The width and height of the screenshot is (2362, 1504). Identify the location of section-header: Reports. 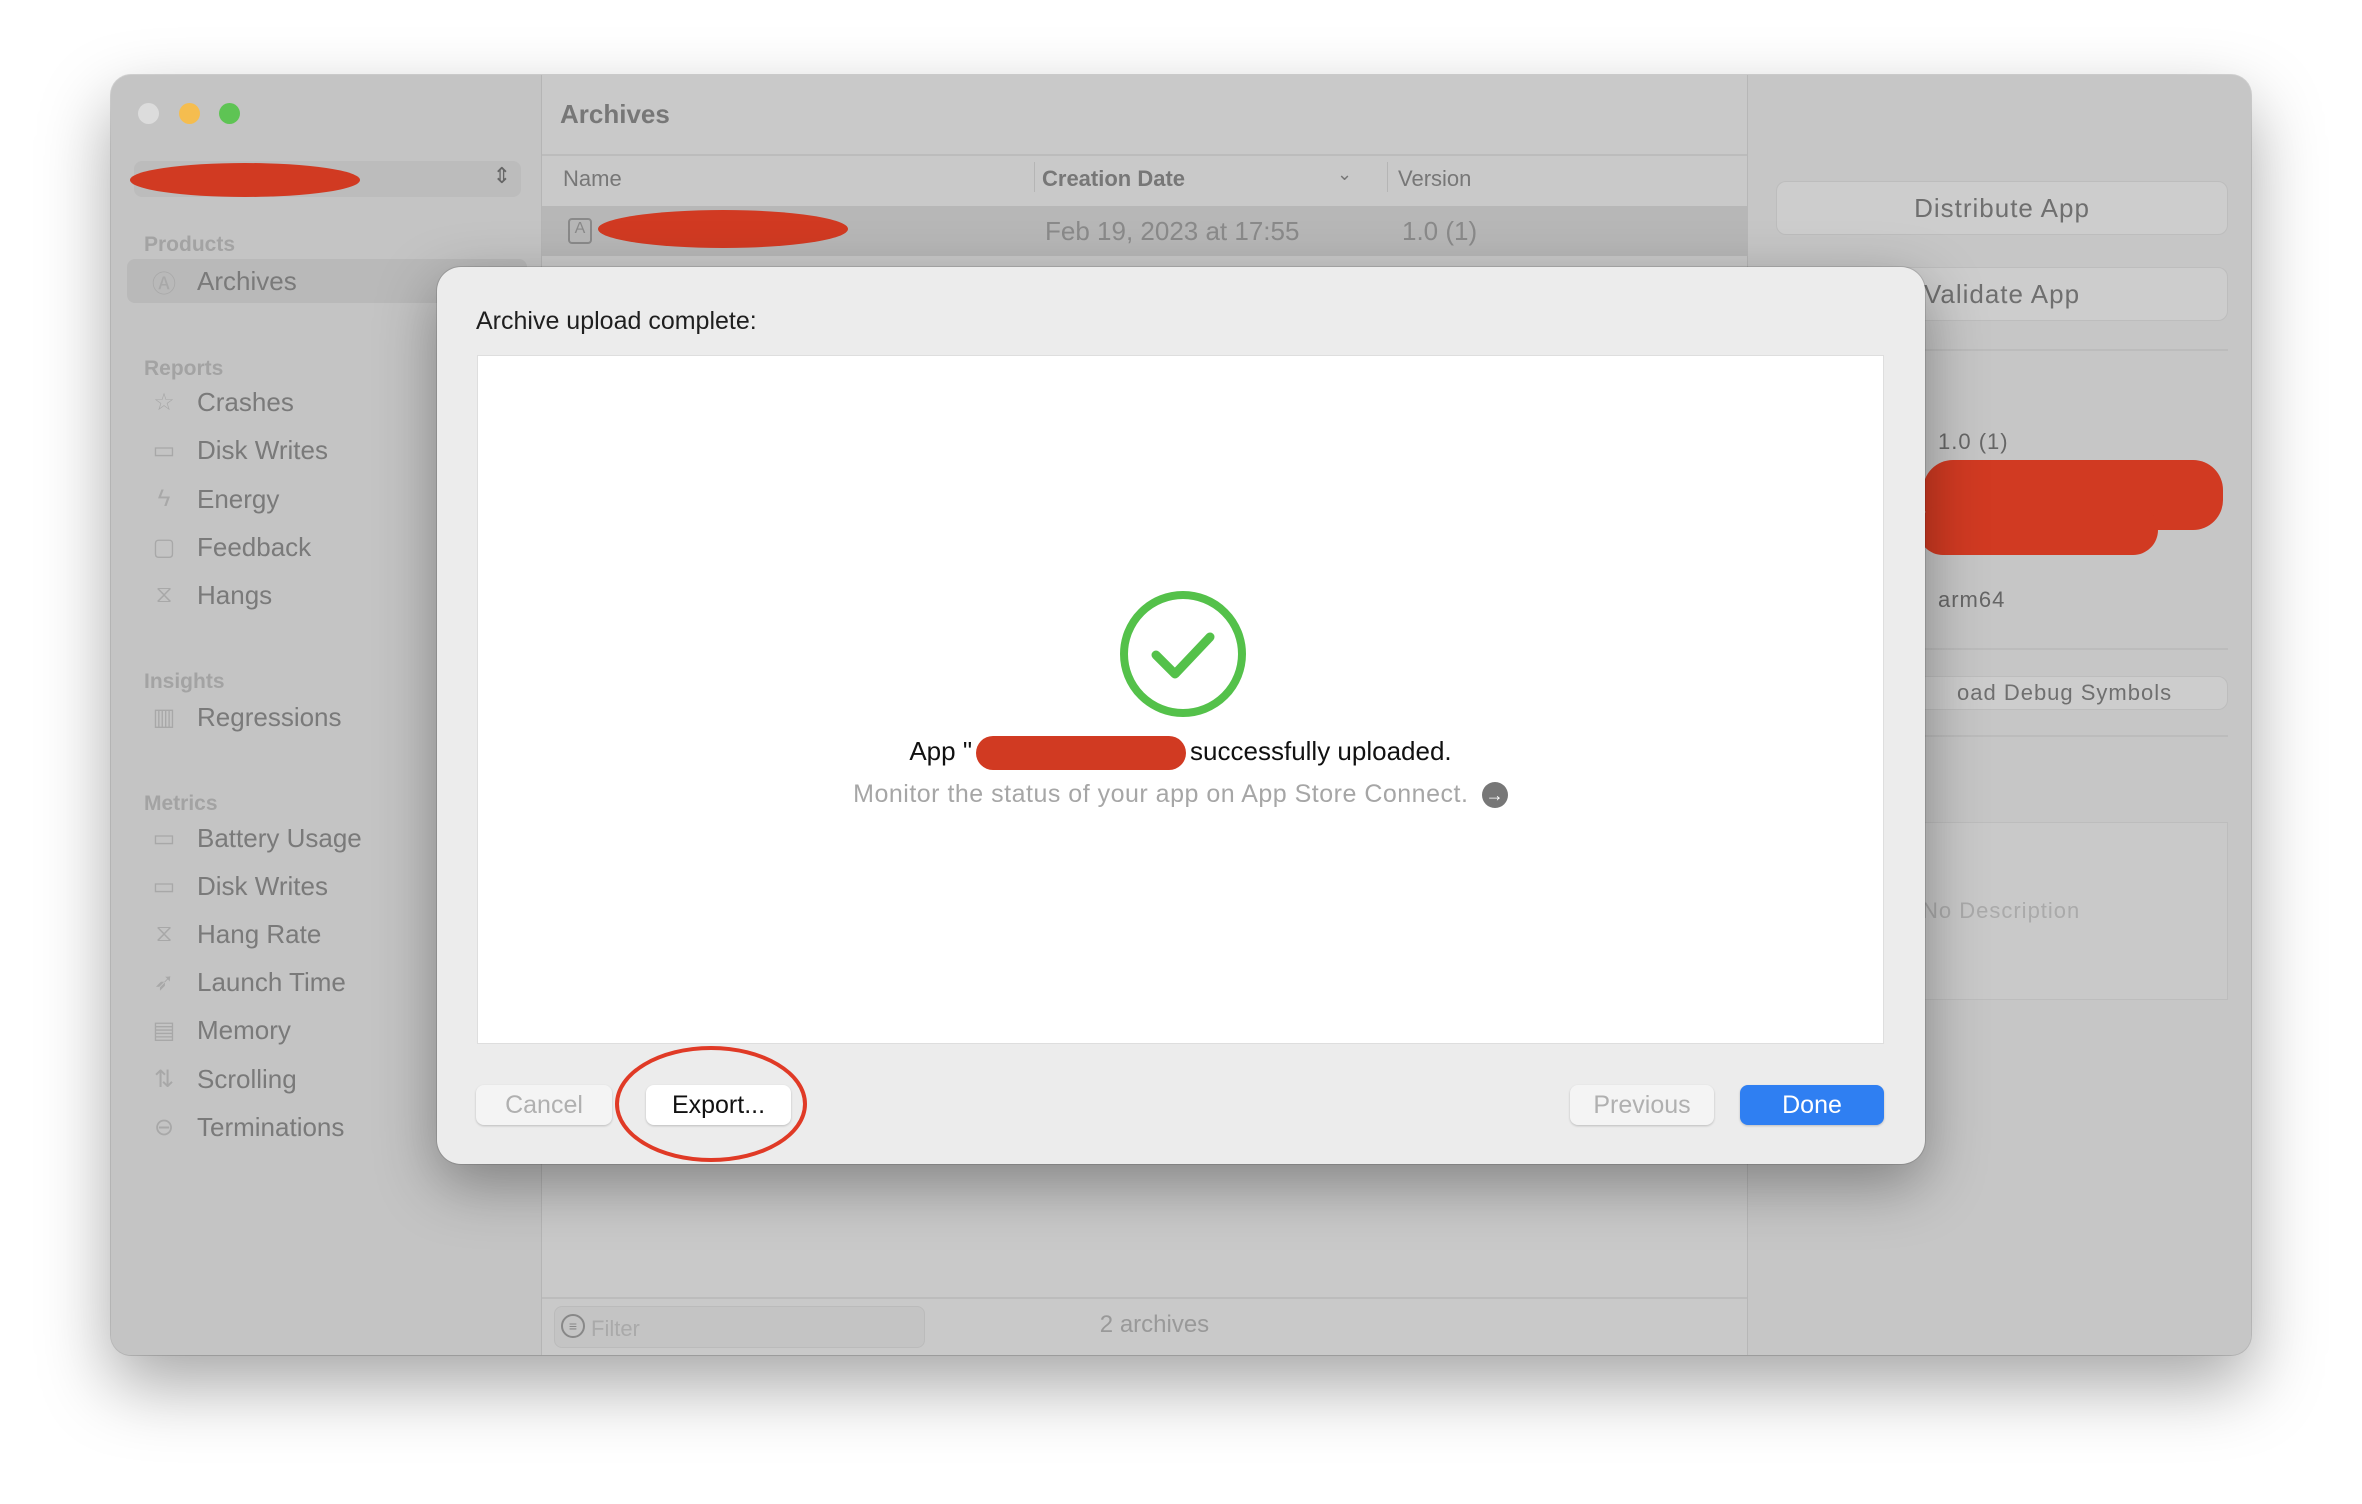
(184, 368).